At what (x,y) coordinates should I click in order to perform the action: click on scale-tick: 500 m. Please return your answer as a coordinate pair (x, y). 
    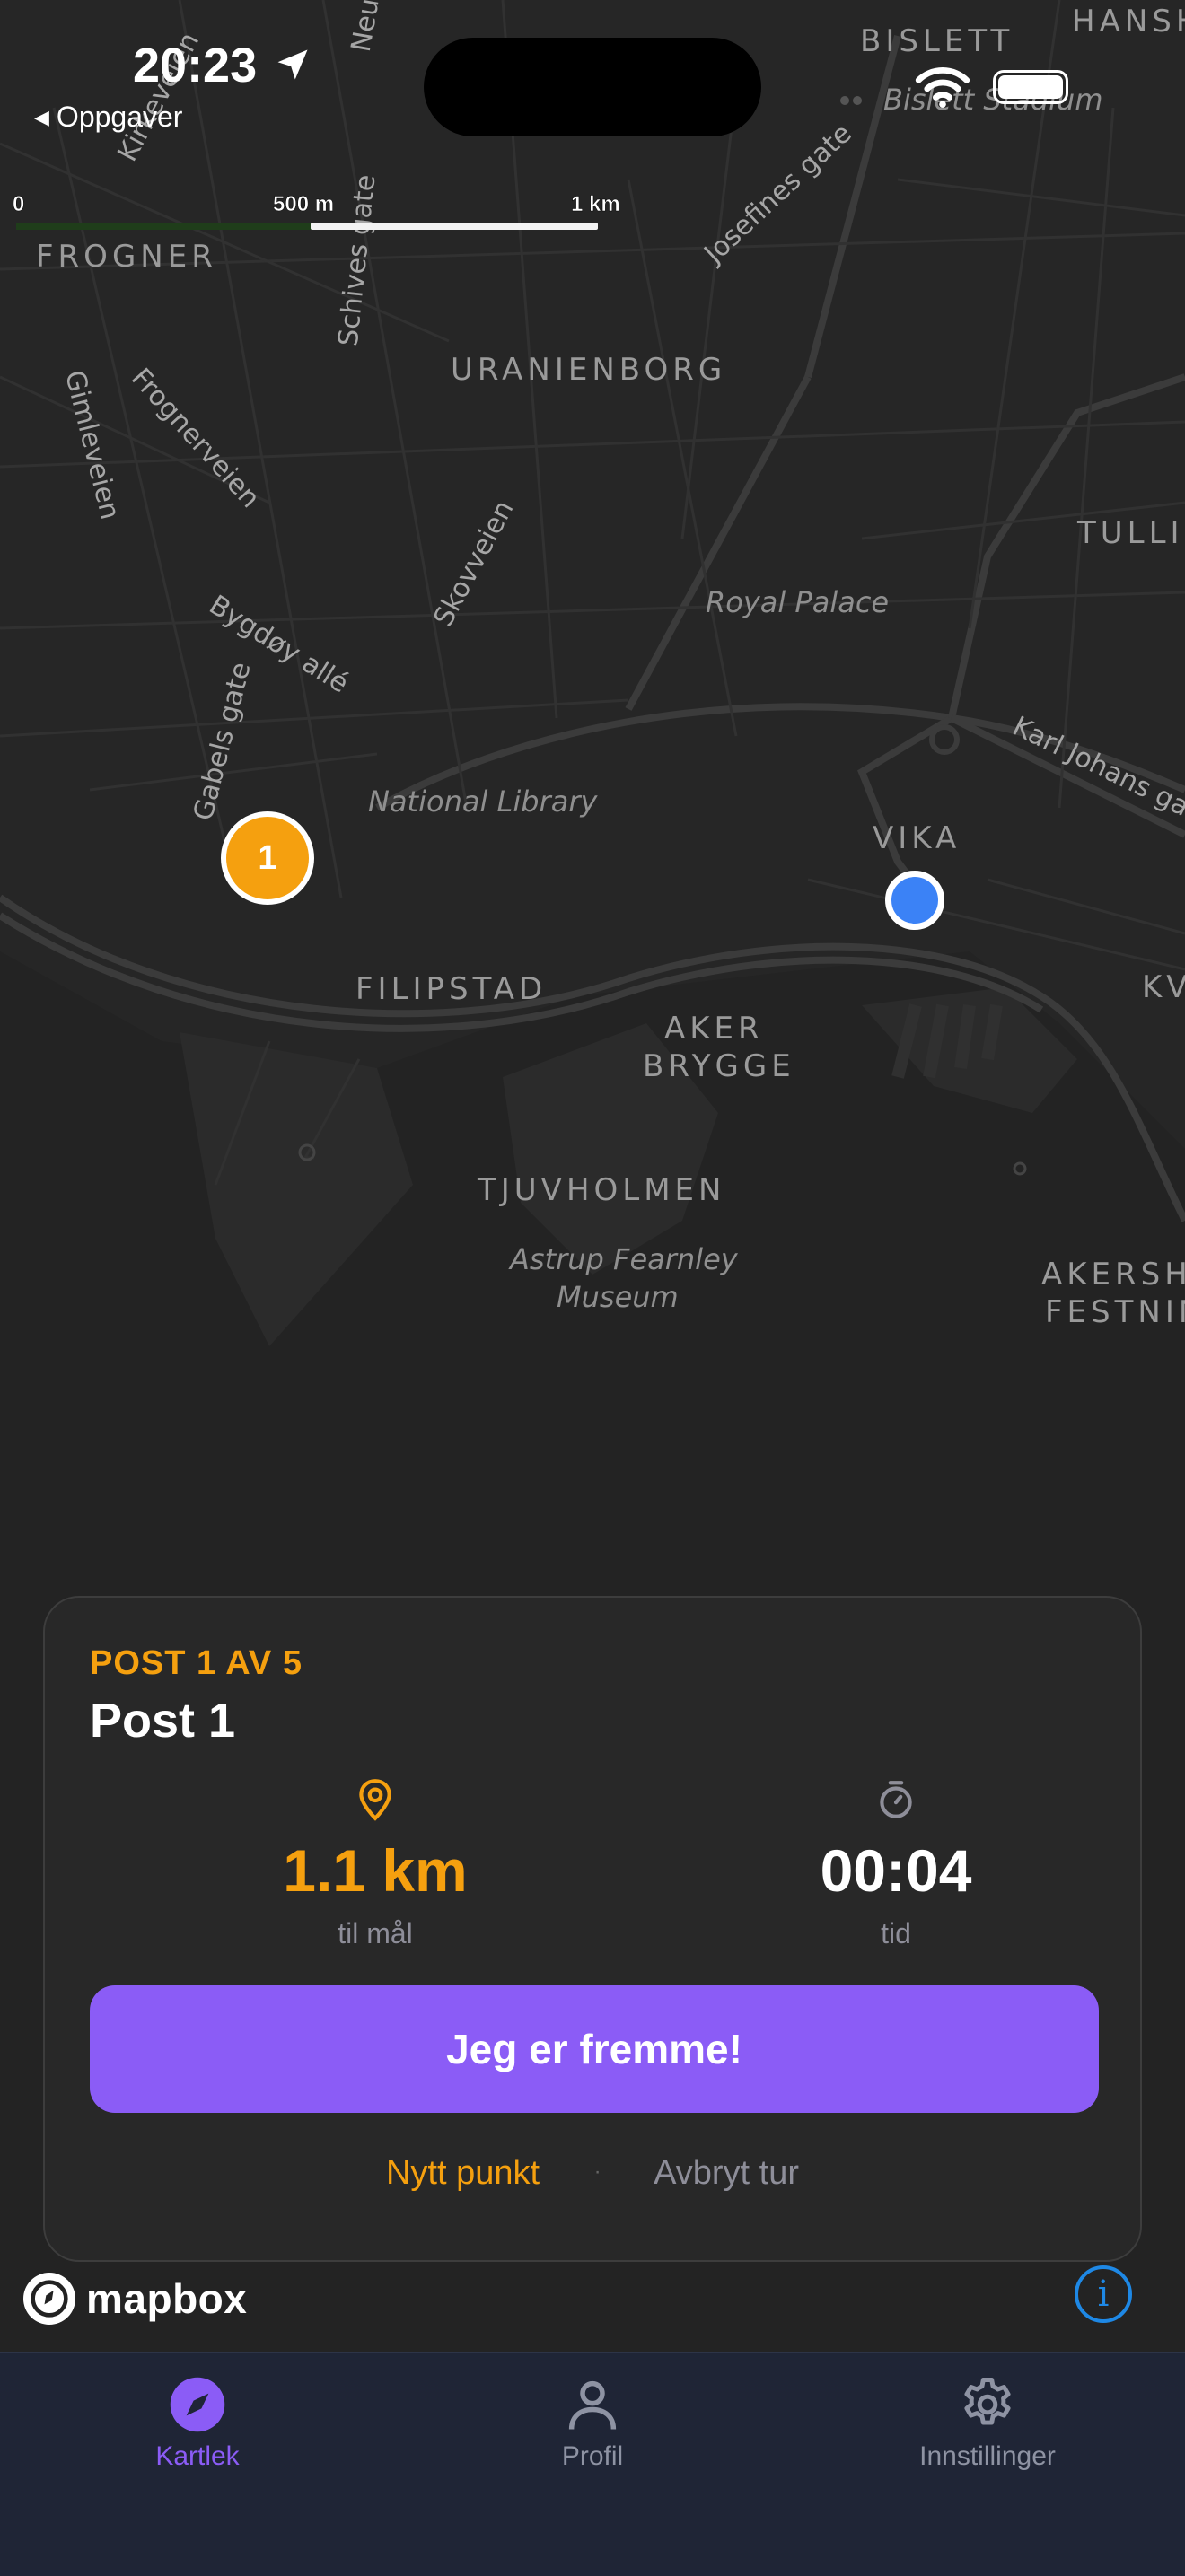
    Looking at the image, I should click on (304, 204).